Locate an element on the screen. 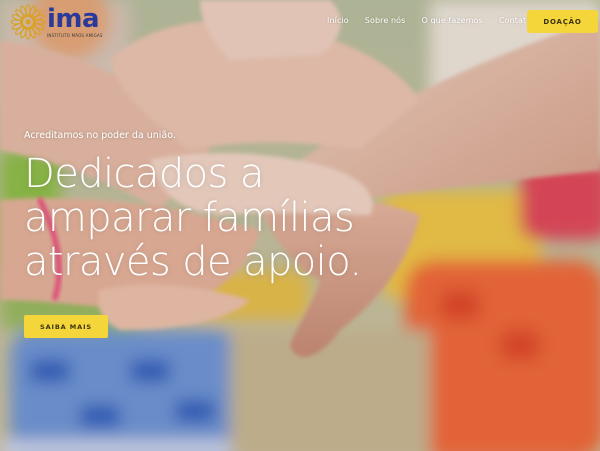 This screenshot has height=451, width=600. brand-subtitle: INSTITUTO MÃOS AMIGAS is located at coordinates (75, 35).